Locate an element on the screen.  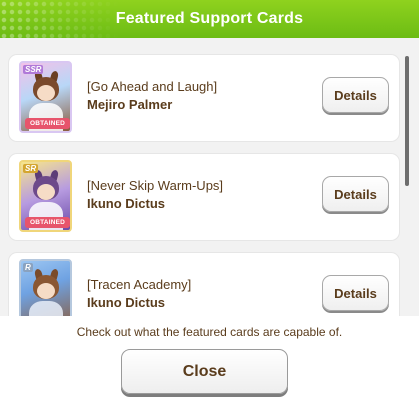
rarity-badge: SR is located at coordinates (31, 168).